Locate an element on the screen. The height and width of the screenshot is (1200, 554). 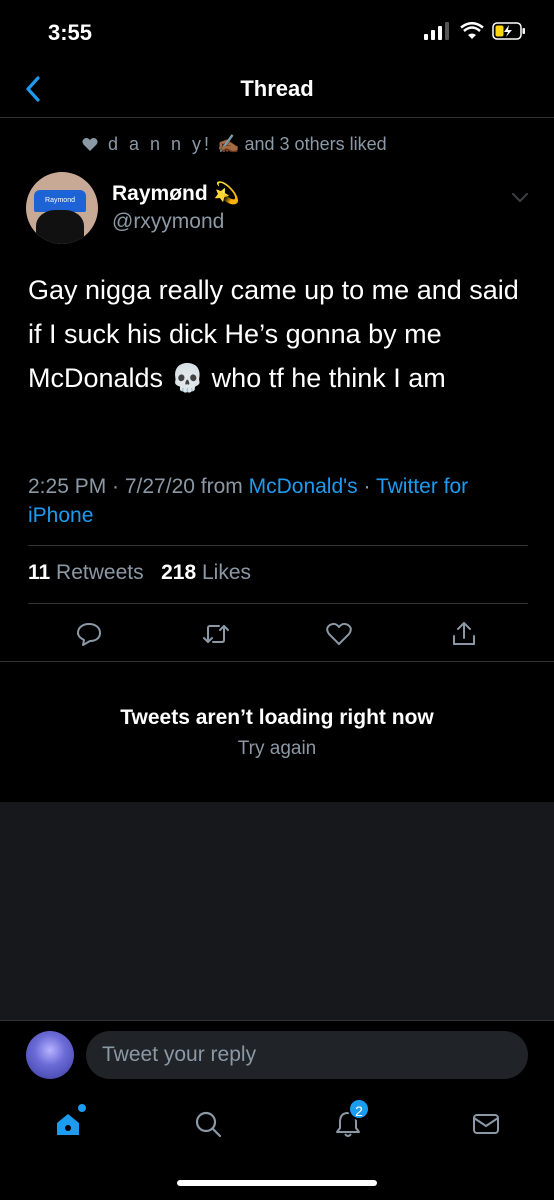
search-icon is located at coordinates (208, 1124).